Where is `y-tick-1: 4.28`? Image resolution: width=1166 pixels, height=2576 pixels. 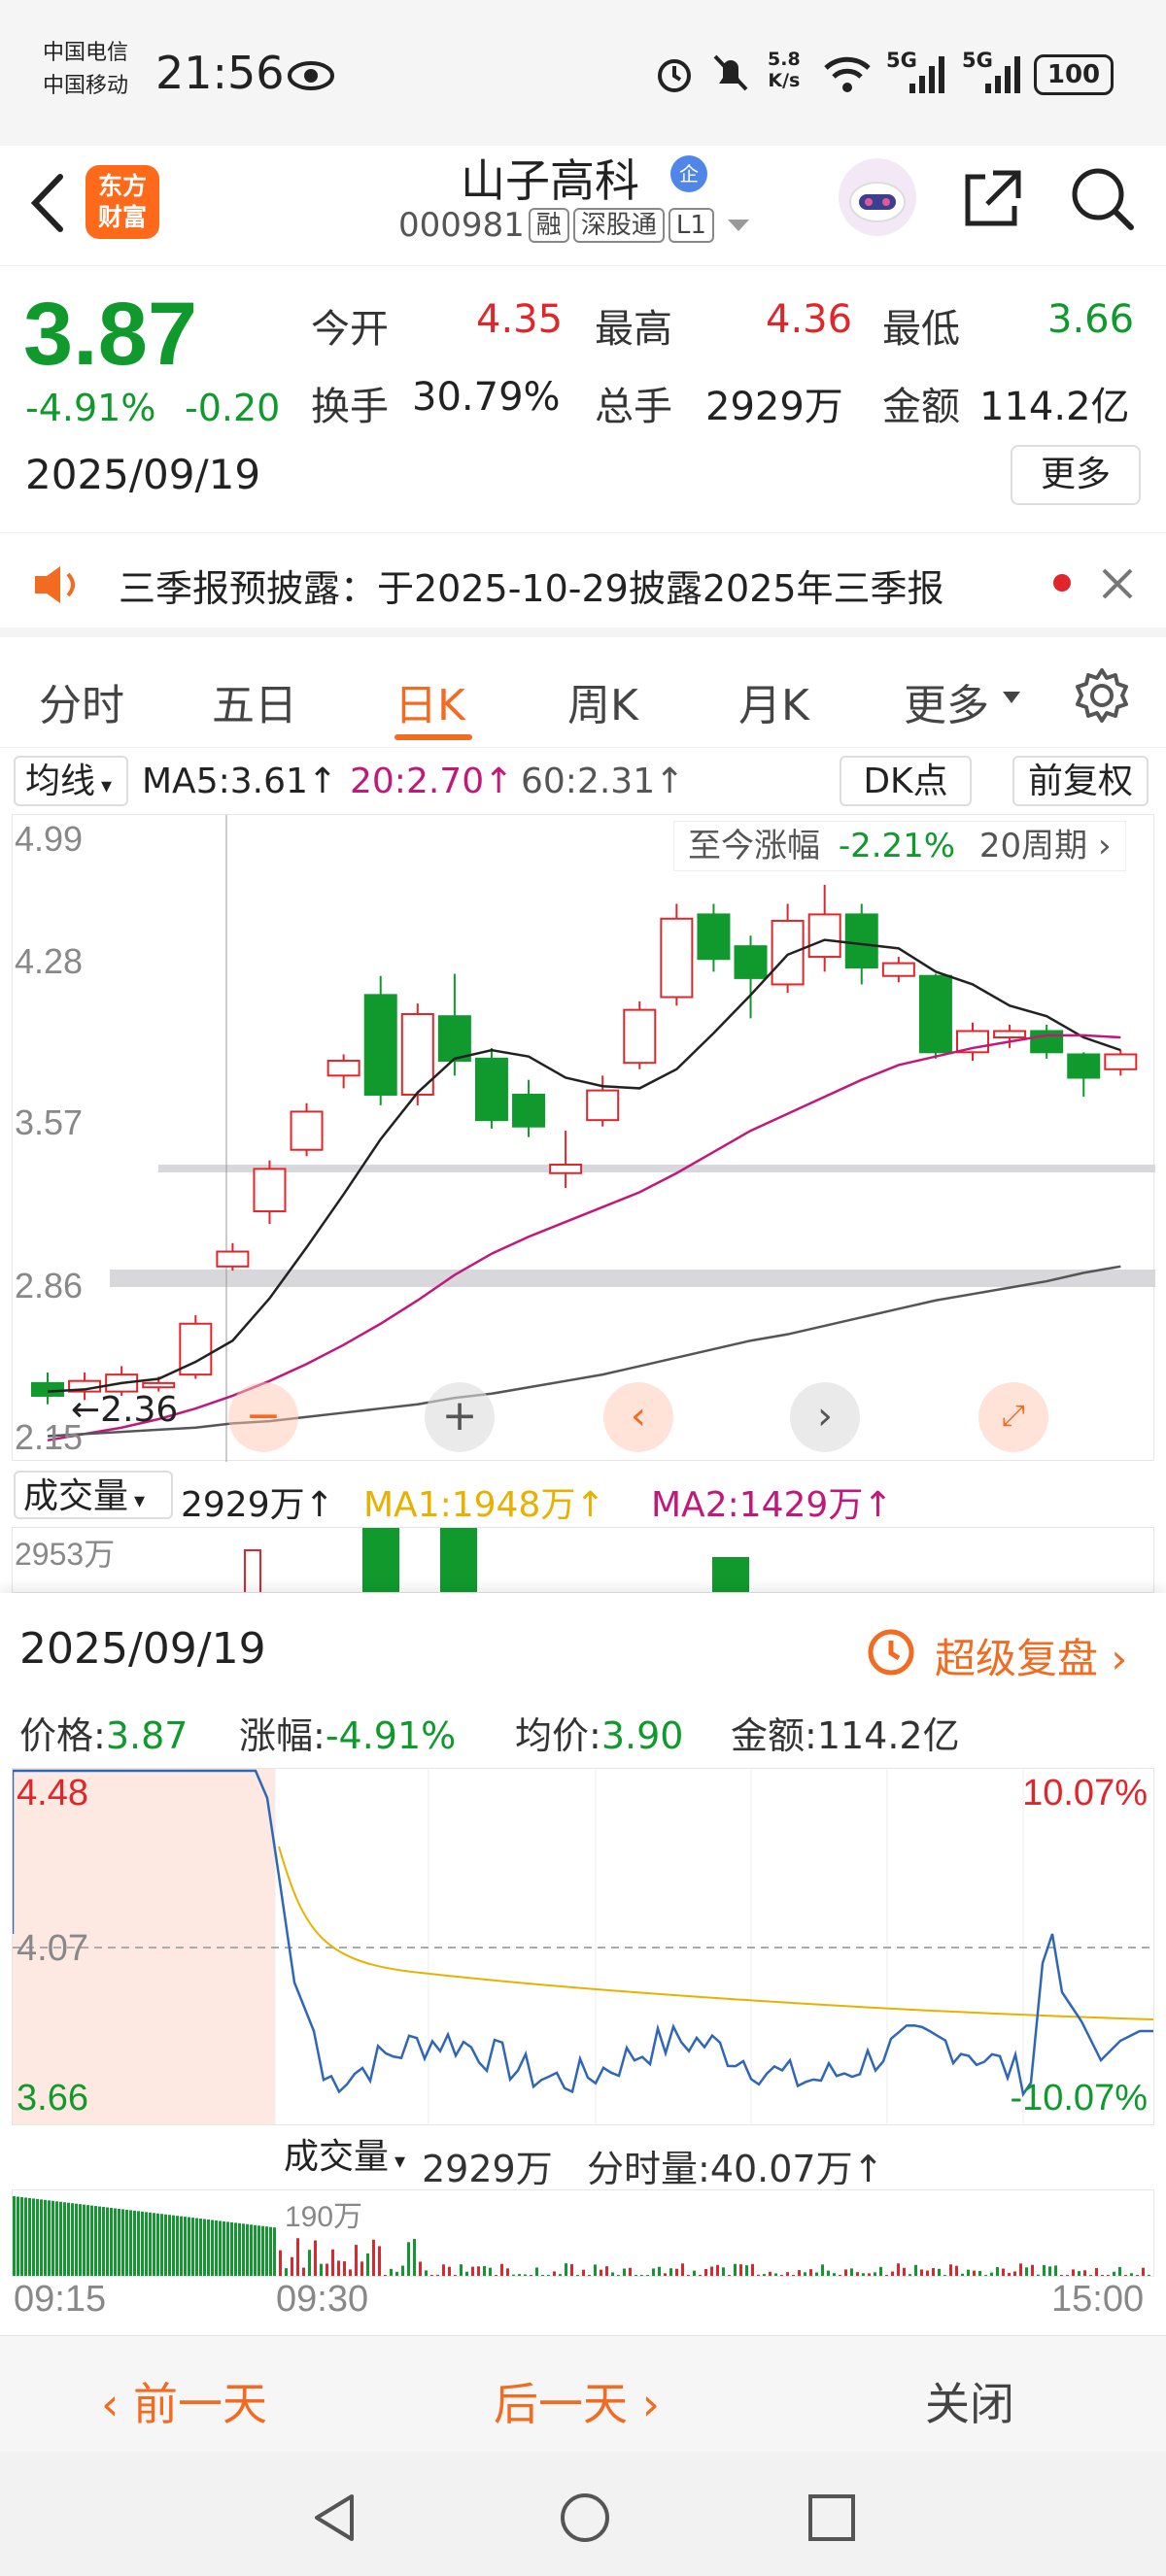
y-tick-1: 4.28 is located at coordinates (49, 961).